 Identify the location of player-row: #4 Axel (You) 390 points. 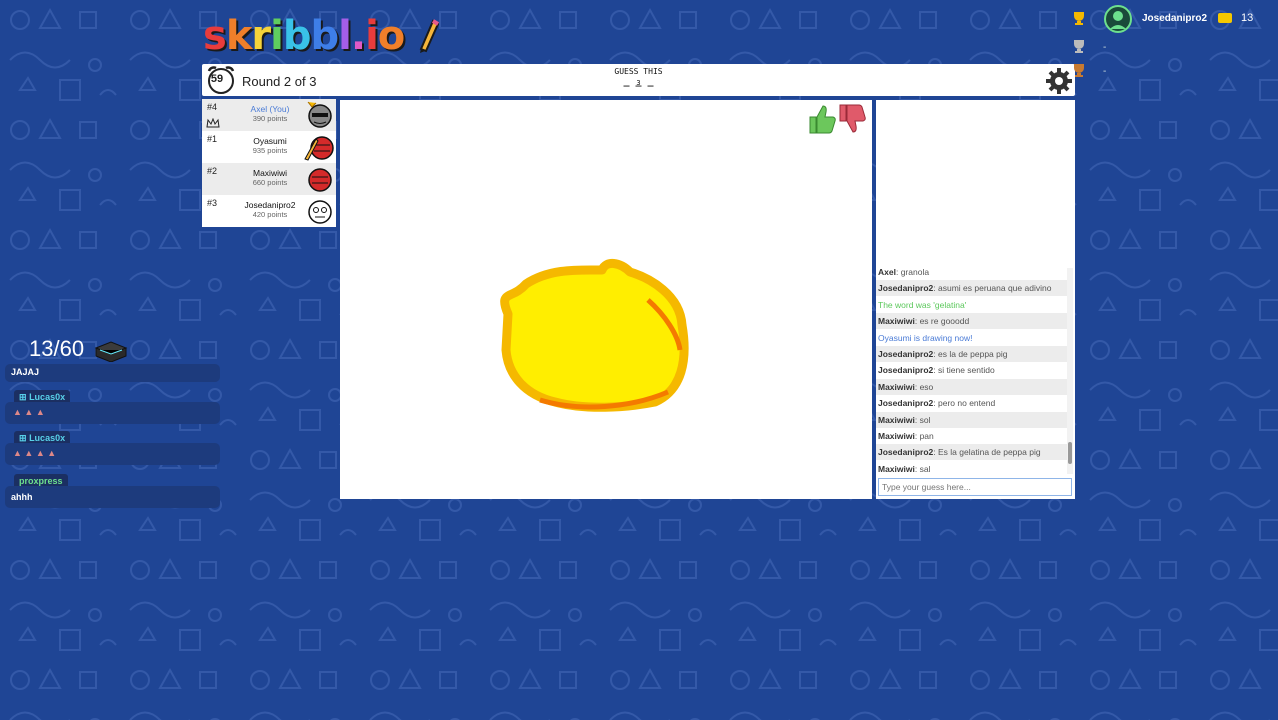
(269, 115).